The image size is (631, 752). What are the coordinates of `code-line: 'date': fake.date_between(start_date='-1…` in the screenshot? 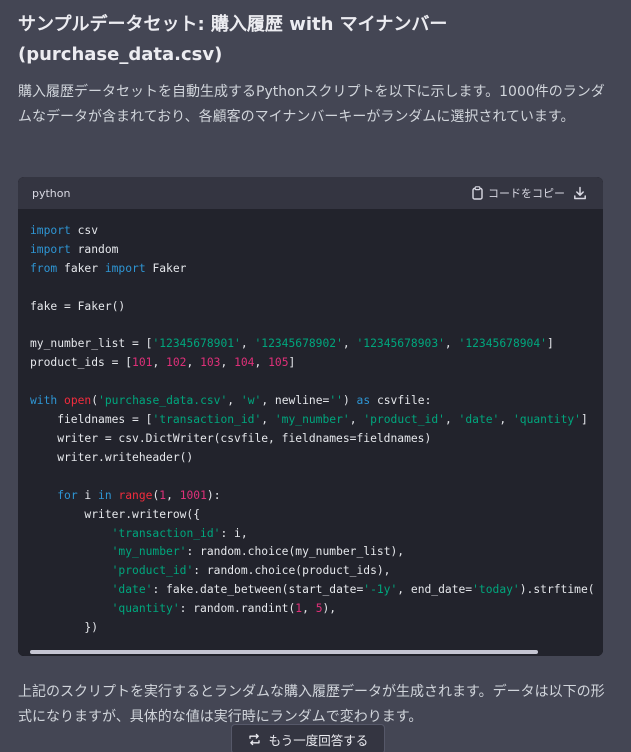 It's located at (353, 590).